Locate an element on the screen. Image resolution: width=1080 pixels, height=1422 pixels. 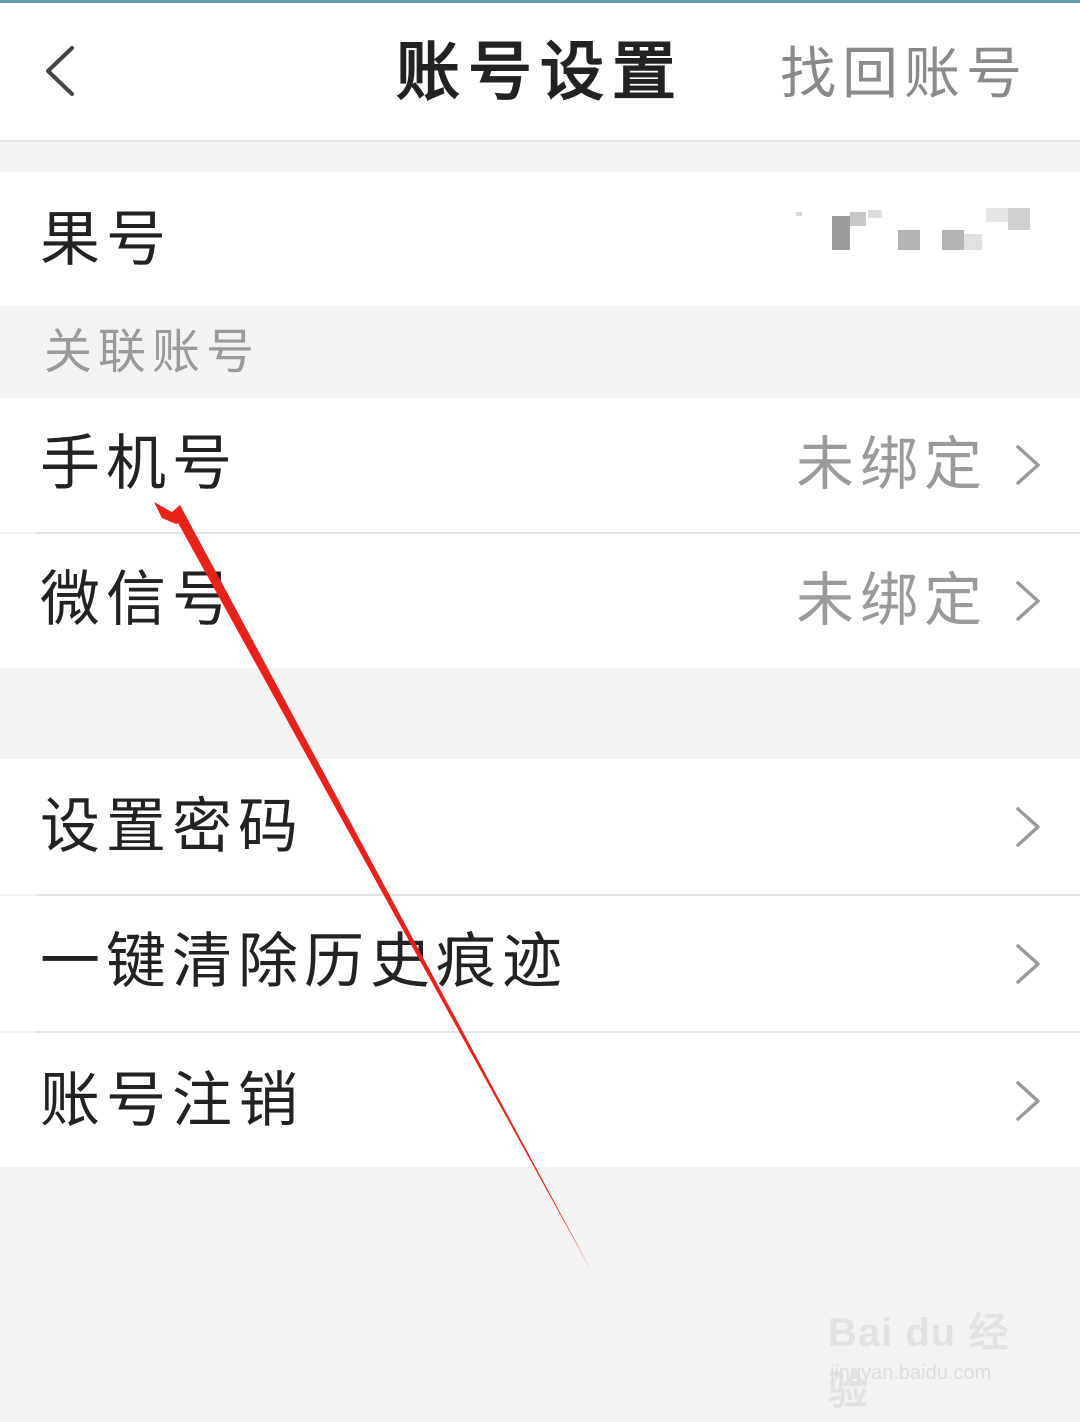
list-item: 设置密码 is located at coordinates (540, 826).